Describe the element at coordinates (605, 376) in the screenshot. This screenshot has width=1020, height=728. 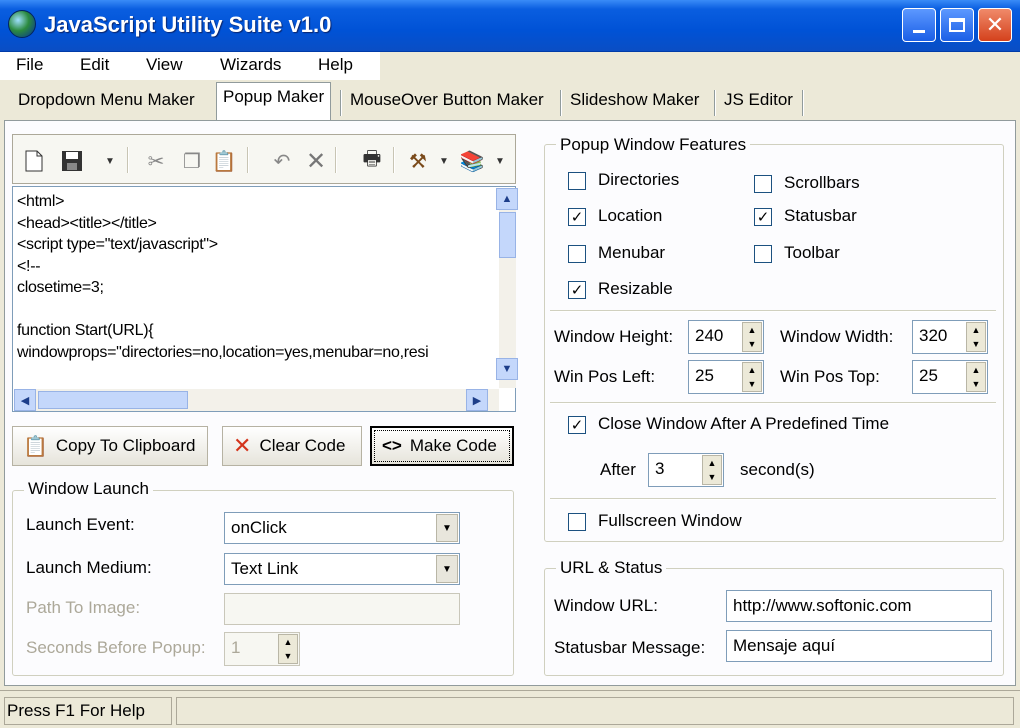
I see `win-pos-left-label: Win Pos Left:` at that location.